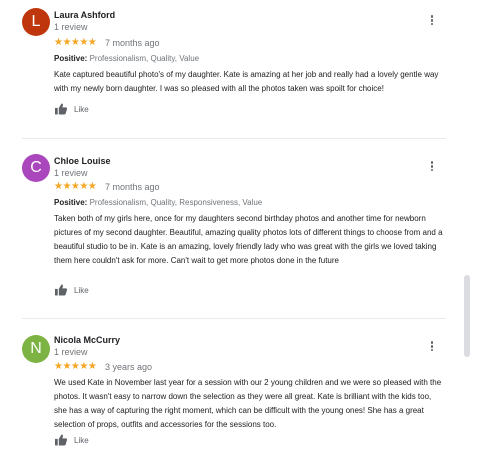 The width and height of the screenshot is (500, 462). Describe the element at coordinates (87, 340) in the screenshot. I see `reviewer-name: Nicola McCurry` at that location.